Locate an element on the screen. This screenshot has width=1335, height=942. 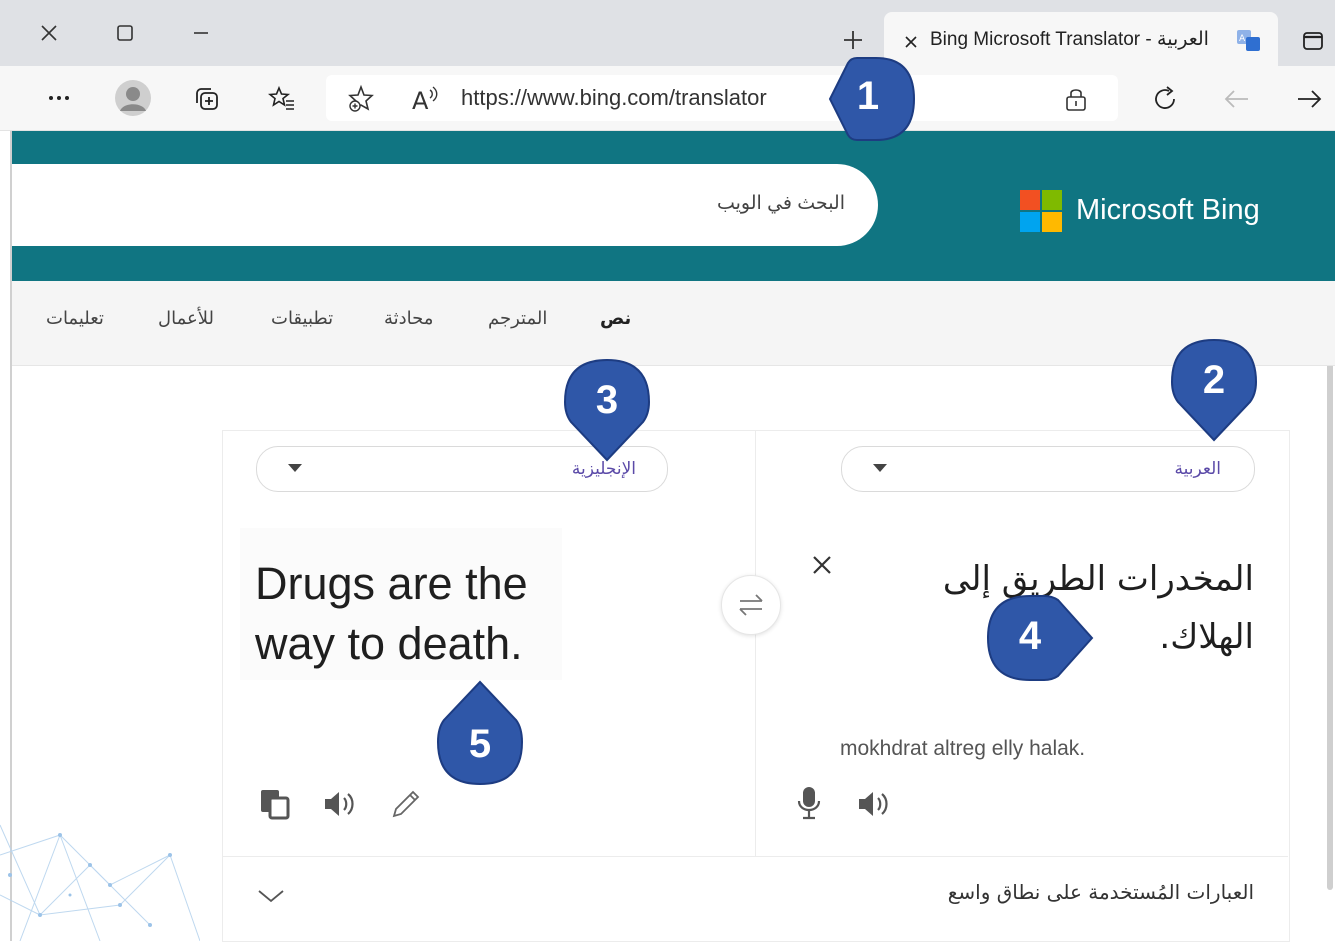
collections-icon is located at coordinates (207, 99).